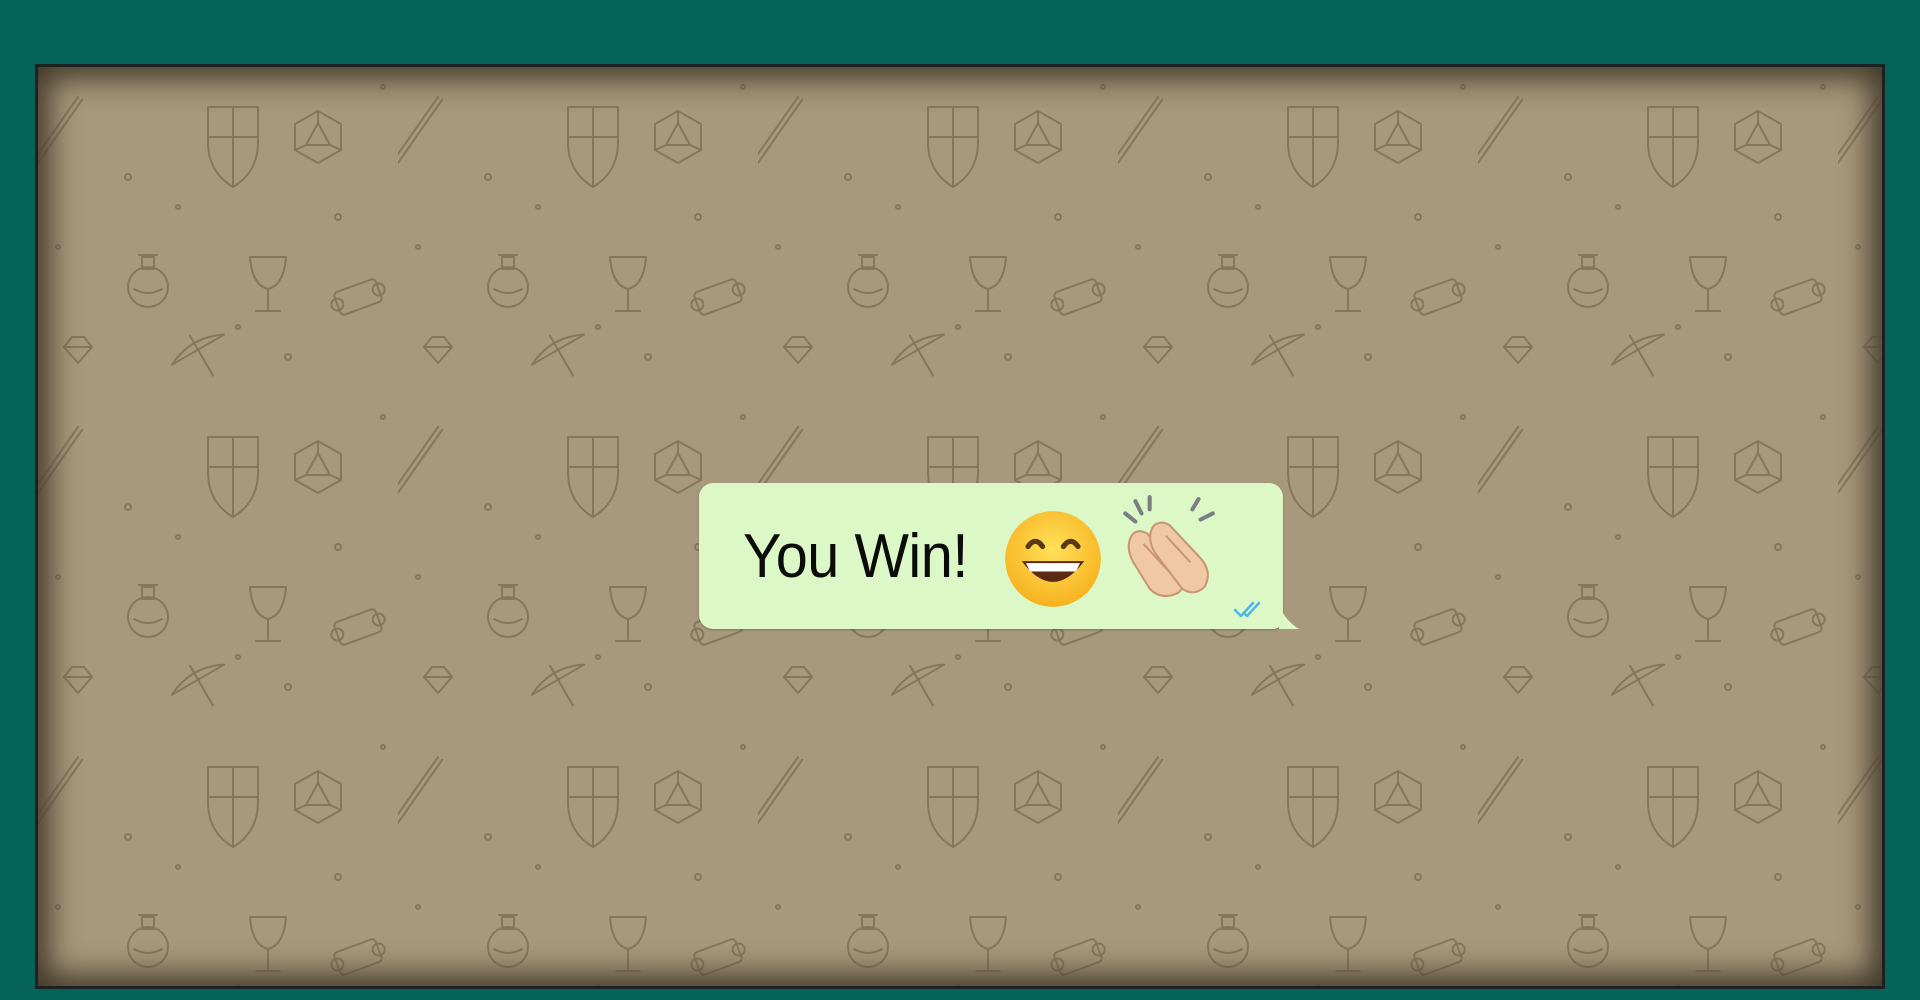 The height and width of the screenshot is (1000, 1920). I want to click on message-bubble: You Win!, so click(999, 556).